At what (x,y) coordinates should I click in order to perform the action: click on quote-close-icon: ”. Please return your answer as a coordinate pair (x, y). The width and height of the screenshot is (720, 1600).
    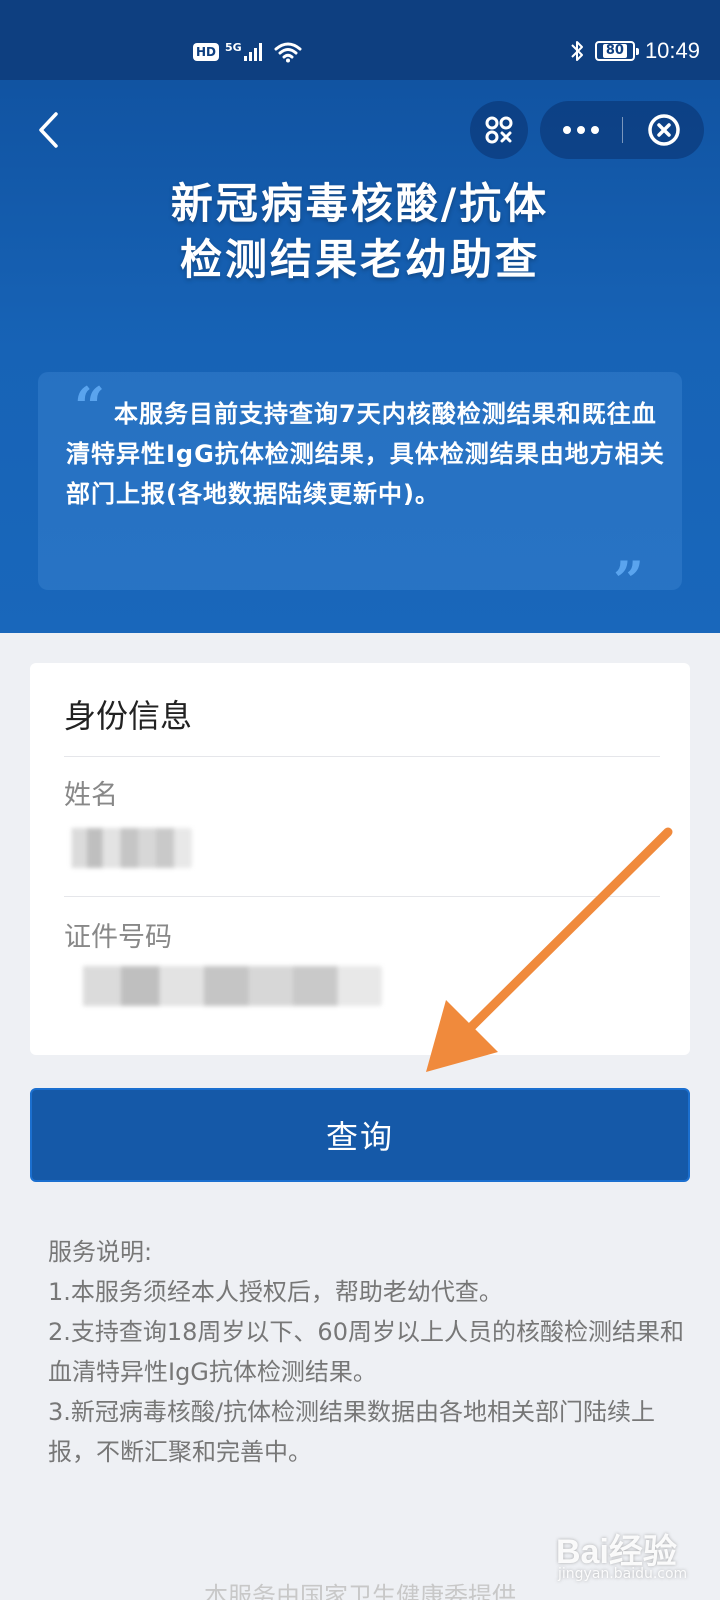
    Looking at the image, I should click on (628, 581).